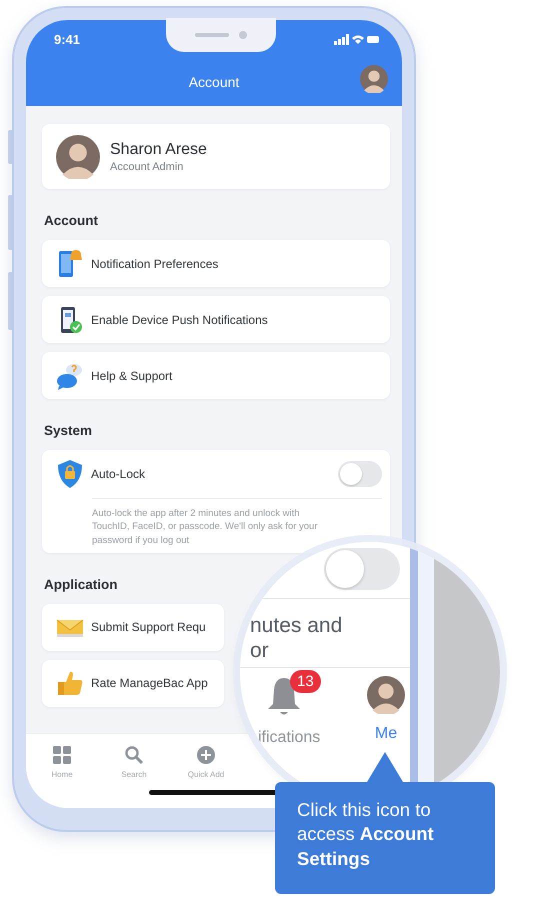 The image size is (542, 897). What do you see at coordinates (259, 650) in the screenshot?
I see `magnified-text: or` at bounding box center [259, 650].